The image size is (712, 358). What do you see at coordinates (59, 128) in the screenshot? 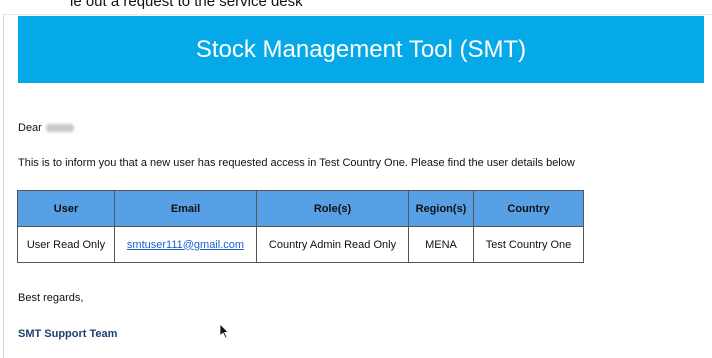
I see `redacted-recipient-name` at bounding box center [59, 128].